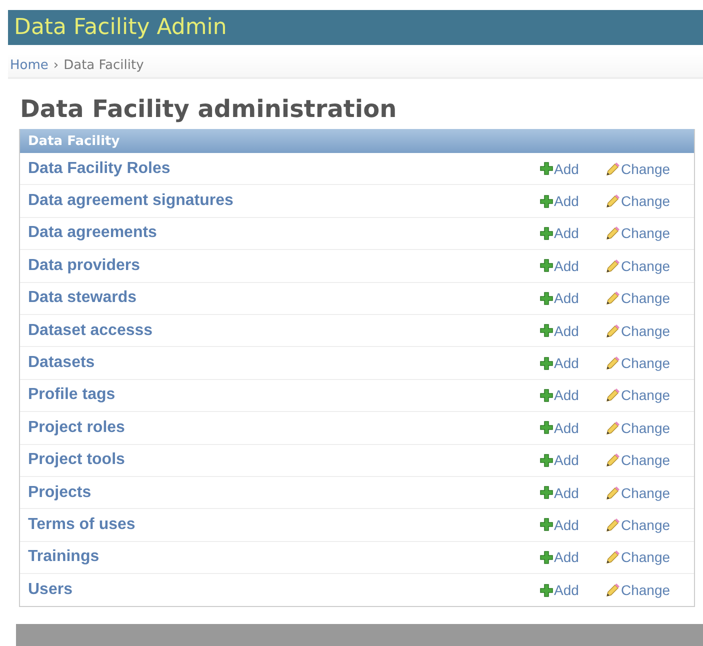  What do you see at coordinates (29, 65) in the screenshot?
I see `home-link: Home` at bounding box center [29, 65].